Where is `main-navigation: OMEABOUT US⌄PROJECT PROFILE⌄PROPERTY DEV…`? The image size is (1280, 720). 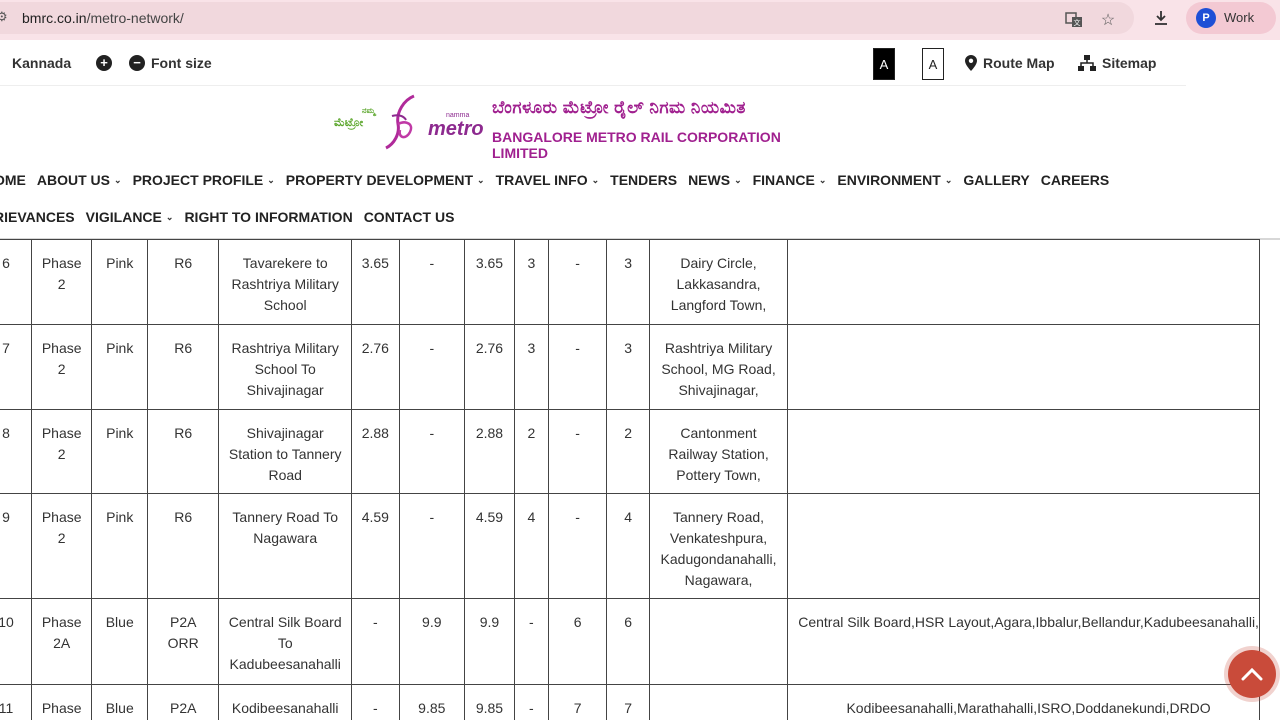
main-navigation: OMEABOUT US⌄PROJECT PROFILE⌄PROPERTY DEV… is located at coordinates (593, 200).